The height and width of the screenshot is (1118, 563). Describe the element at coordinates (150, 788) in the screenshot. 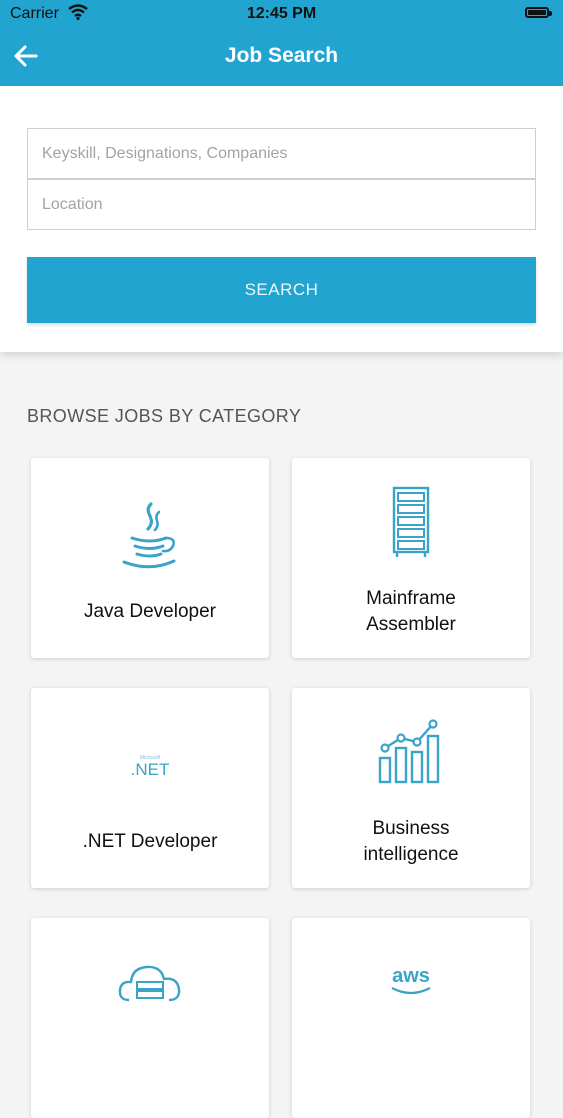

I see `category-card-dotnet-developer: Microsoft .NET .NET Developer` at that location.